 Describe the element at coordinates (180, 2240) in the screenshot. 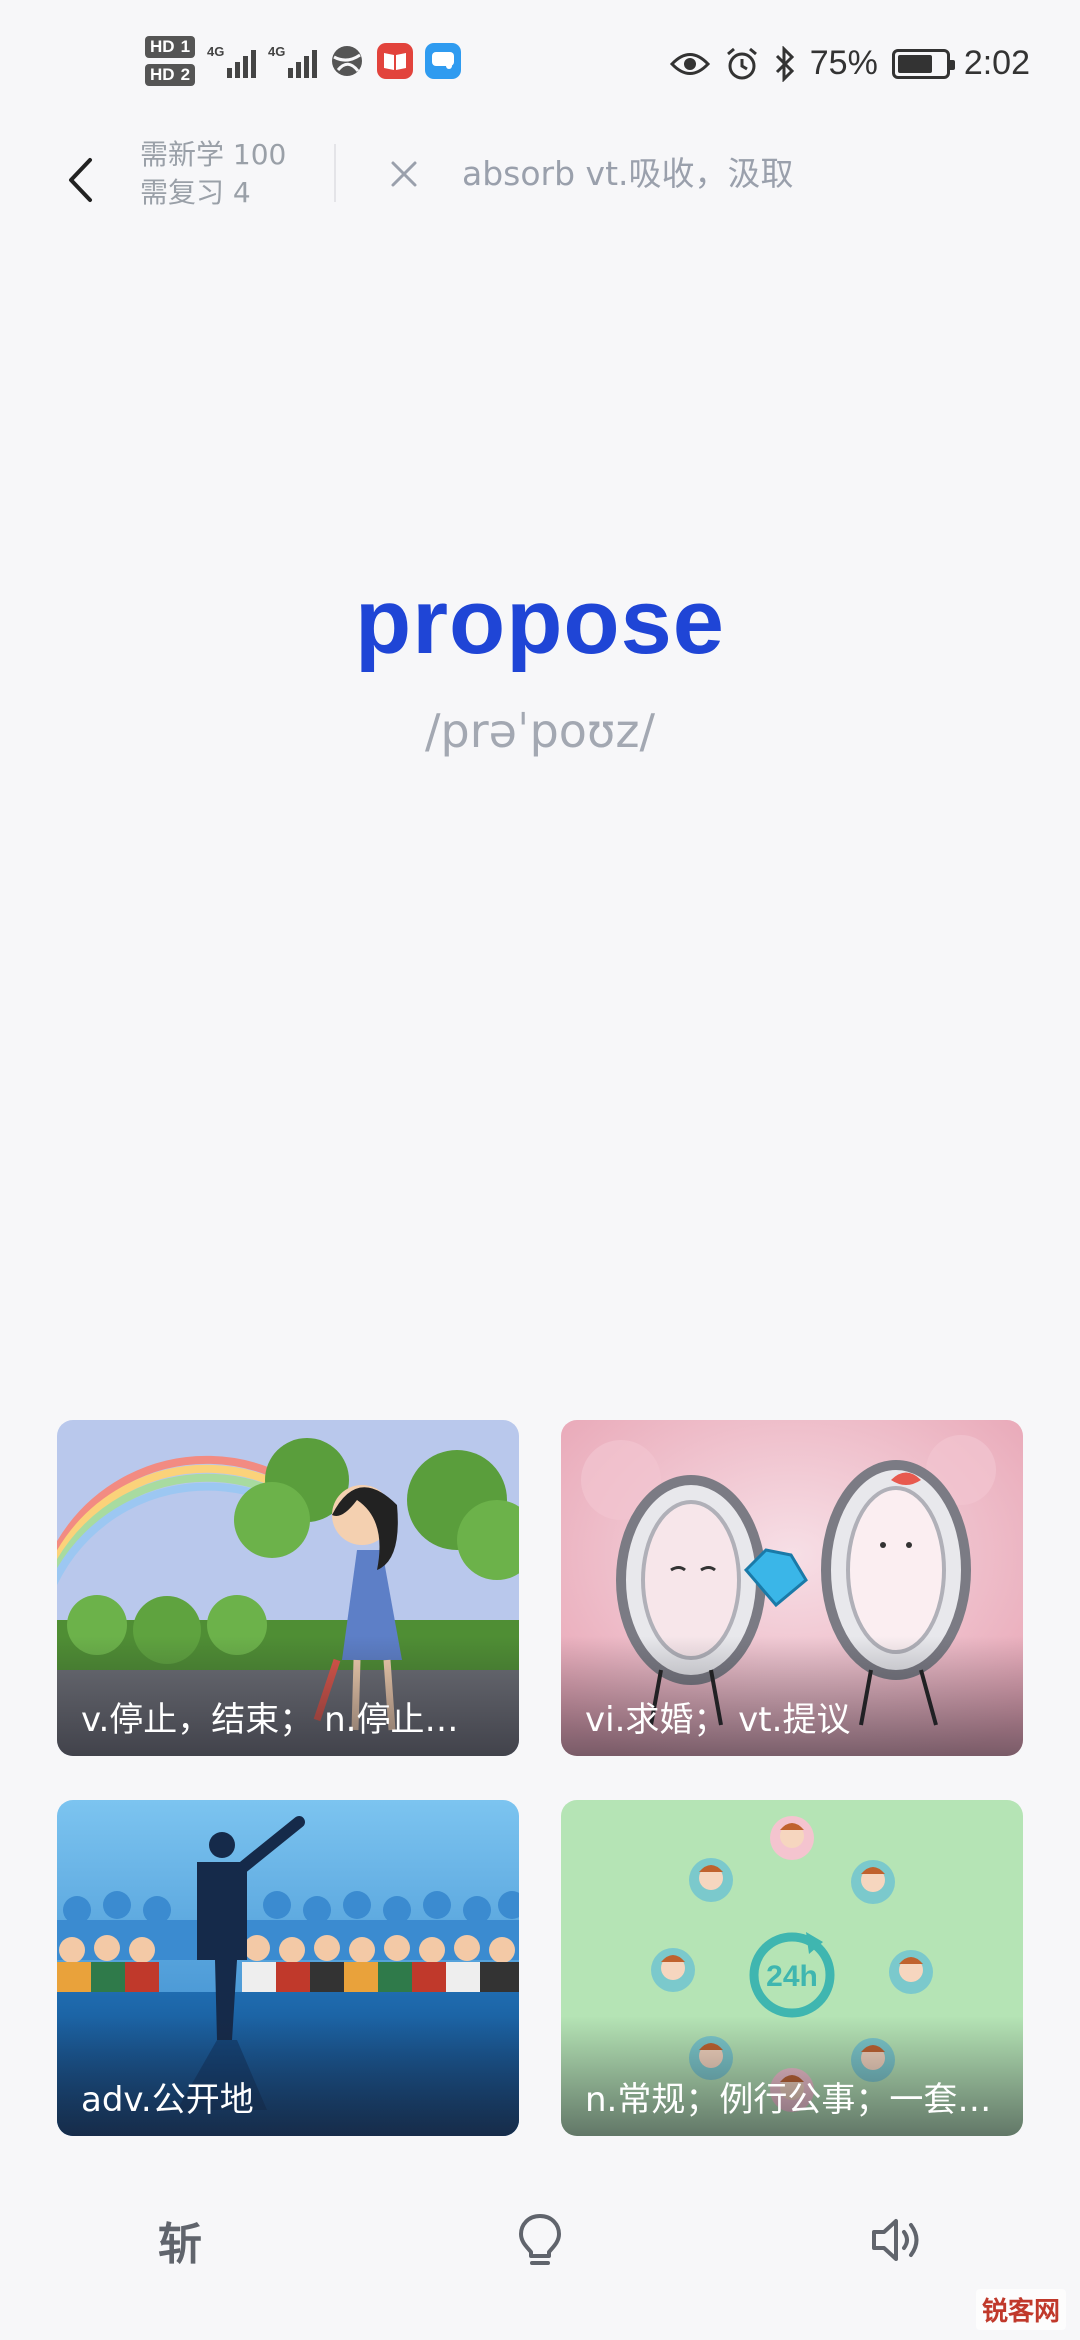

I see `zhan-button: 斩` at that location.